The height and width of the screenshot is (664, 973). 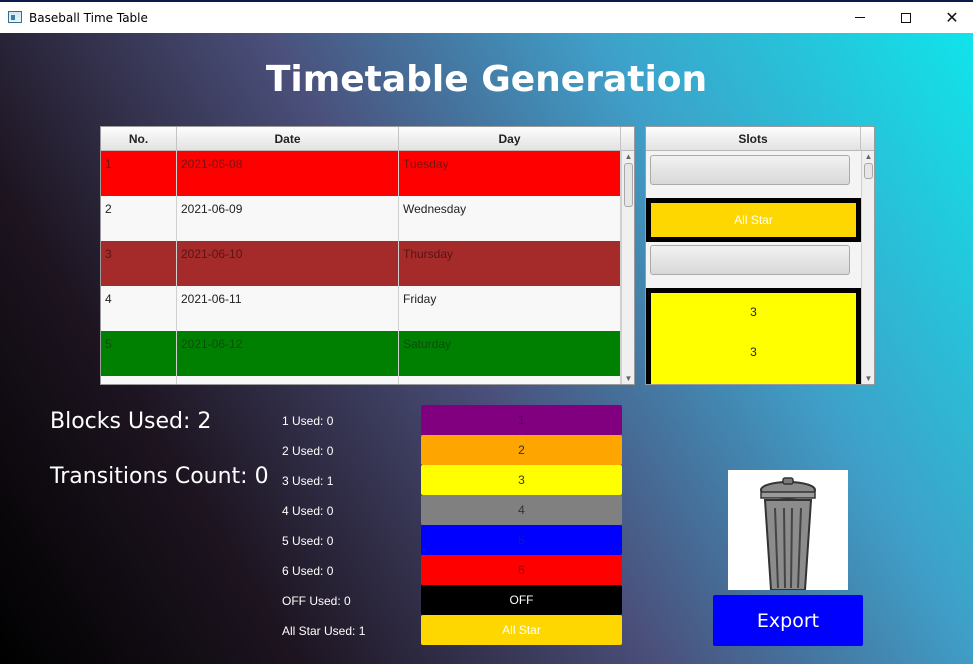 What do you see at coordinates (139, 218) in the screenshot?
I see `cell-no: 2` at bounding box center [139, 218].